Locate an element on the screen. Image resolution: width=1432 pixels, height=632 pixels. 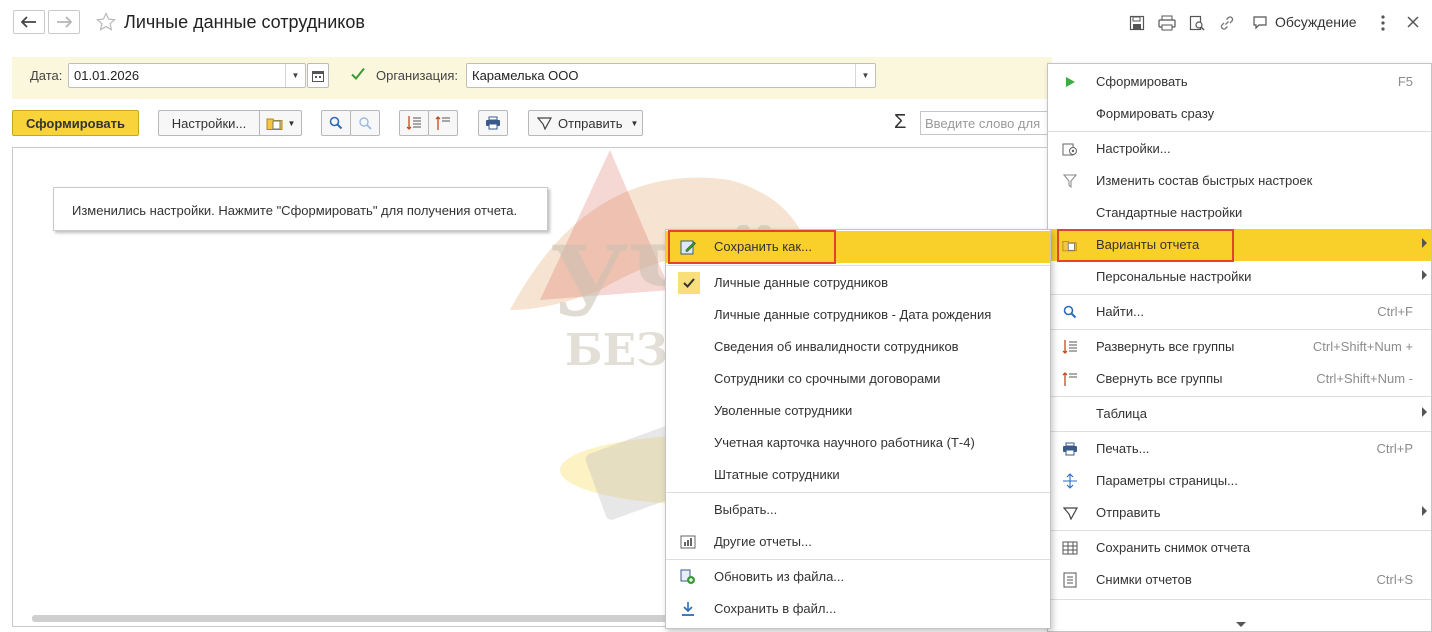
menu-item: Печать... Ctrl+P is located at coordinates (1239, 449).